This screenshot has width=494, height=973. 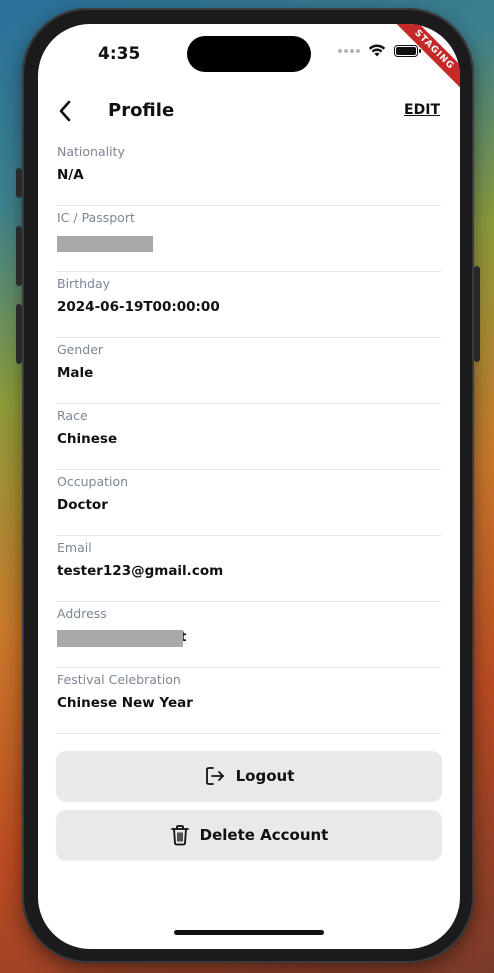 I want to click on back-chevron-icon, so click(x=65, y=111).